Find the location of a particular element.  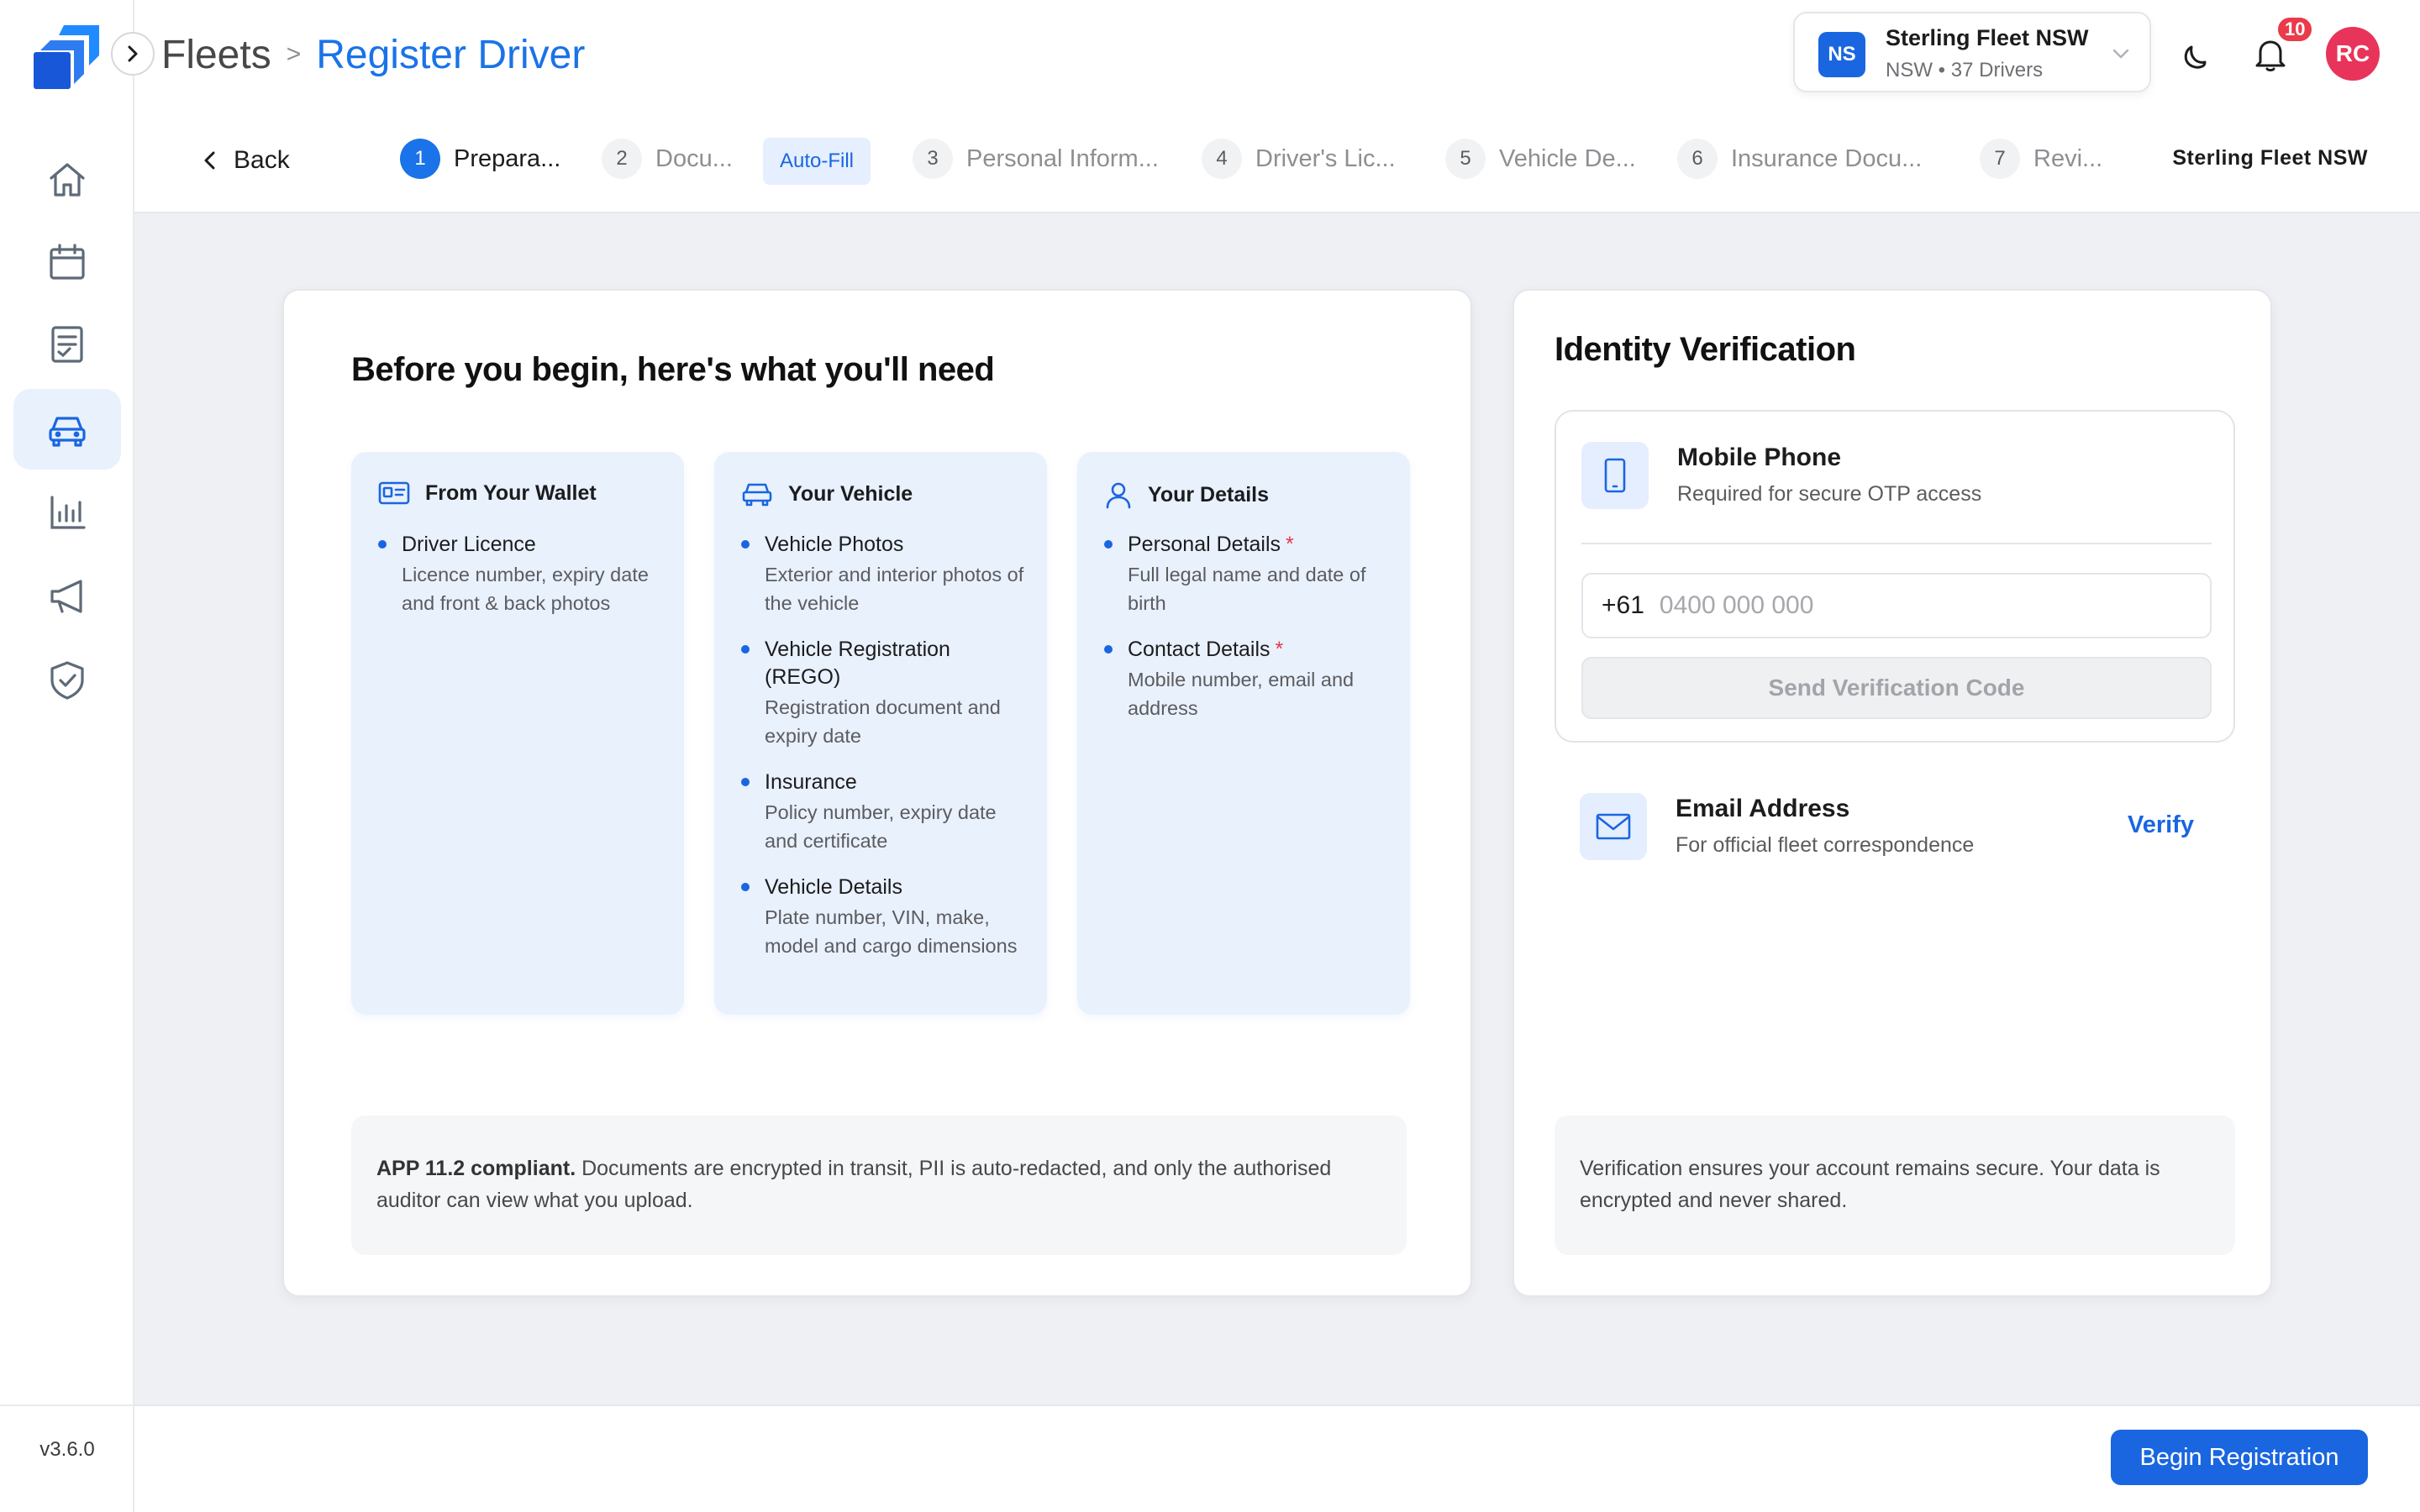

requirement-item-desc: Full legal name and date of birth is located at coordinates (1247, 589).